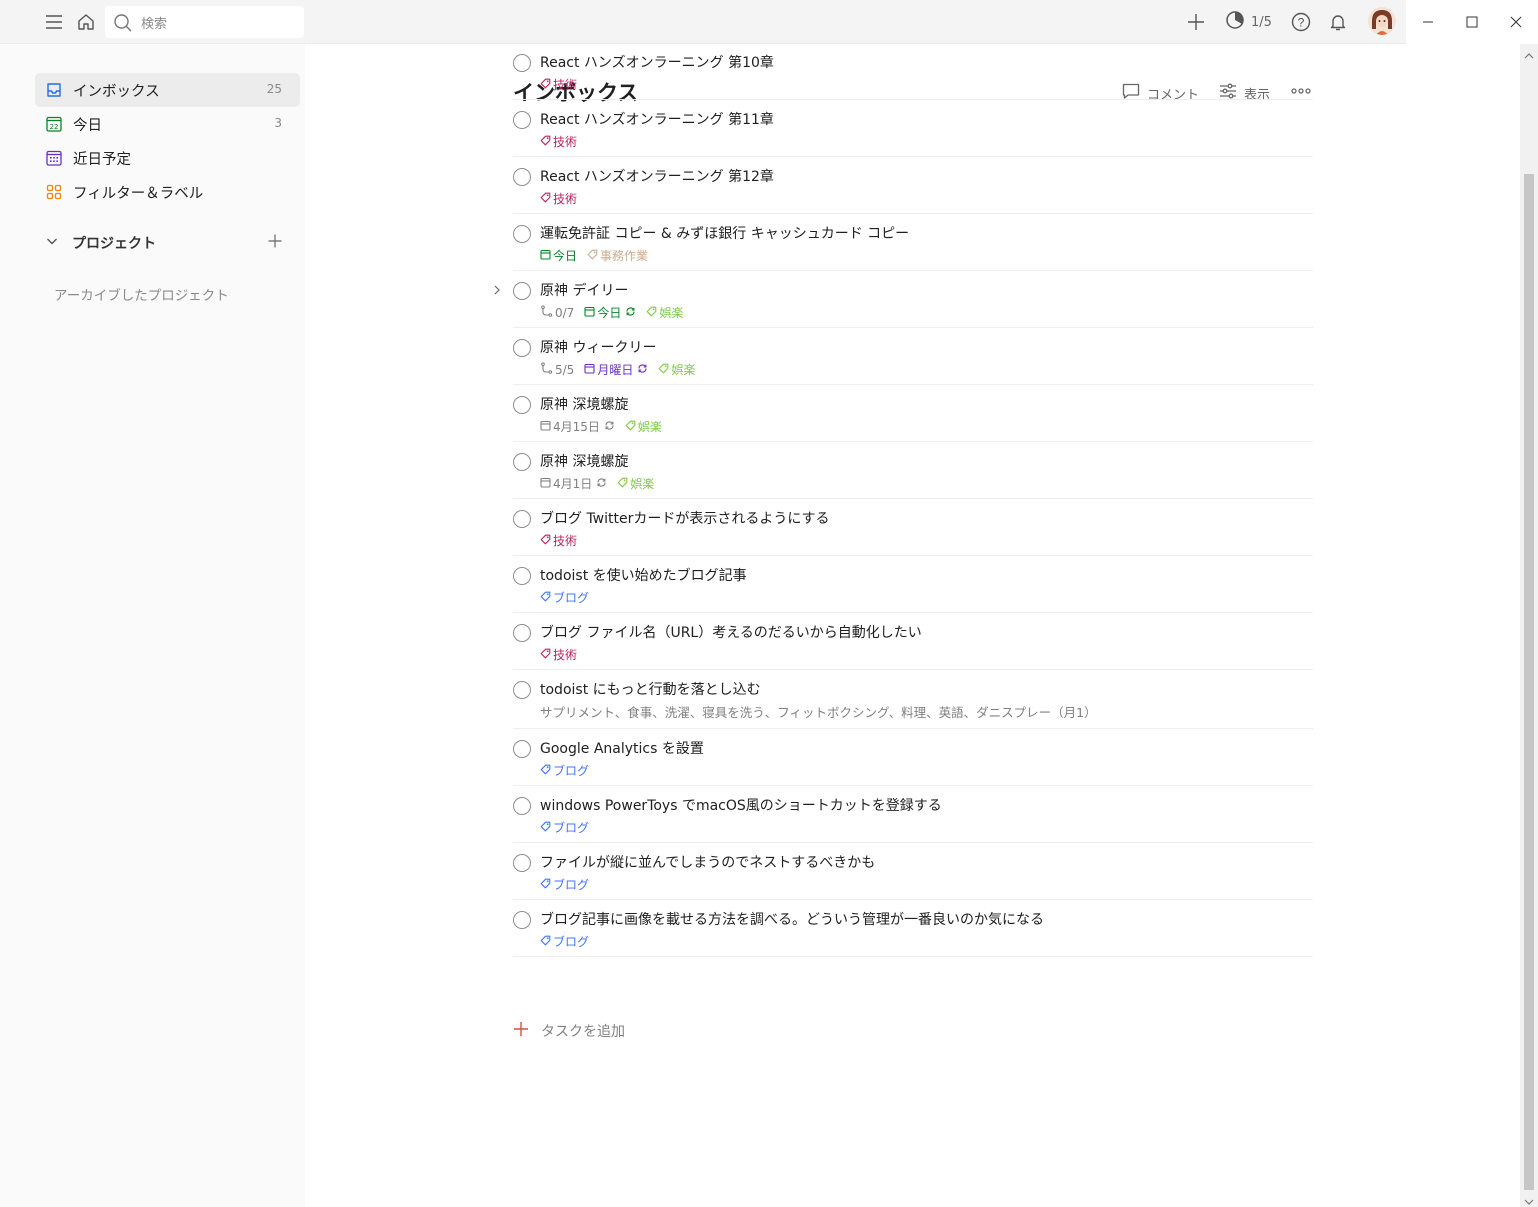  I want to click on projects-label: プロジェクト, so click(114, 244).